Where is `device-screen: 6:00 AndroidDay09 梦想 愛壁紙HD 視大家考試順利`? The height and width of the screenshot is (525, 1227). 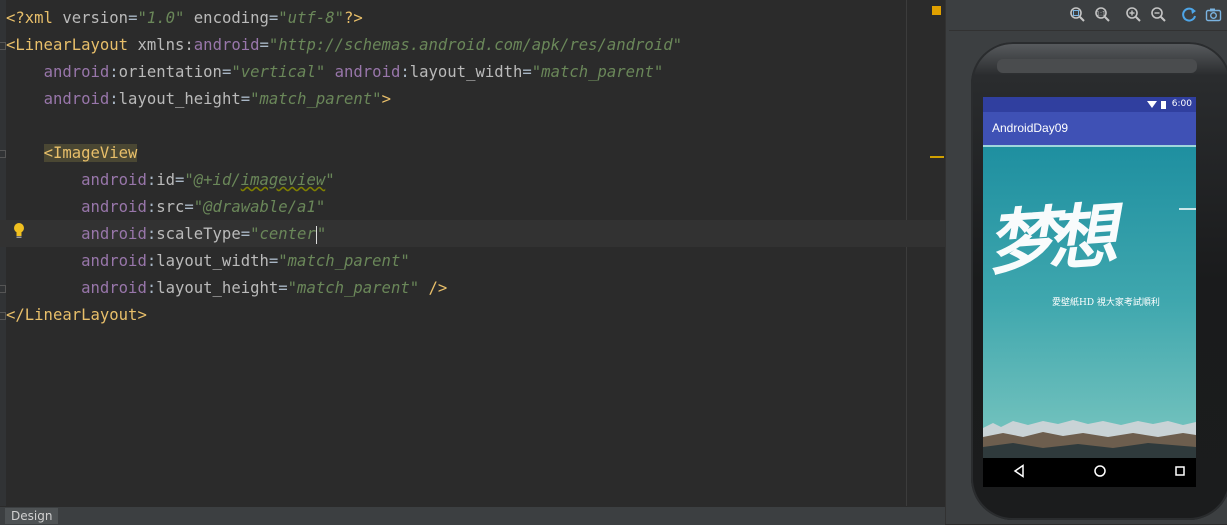 device-screen: 6:00 AndroidDay09 梦想 愛壁紙HD 視大家考試順利 is located at coordinates (1089, 292).